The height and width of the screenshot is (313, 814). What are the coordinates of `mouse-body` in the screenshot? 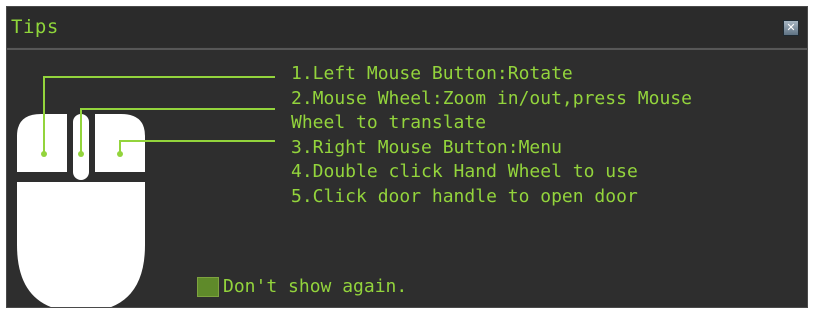 It's located at (81, 244).